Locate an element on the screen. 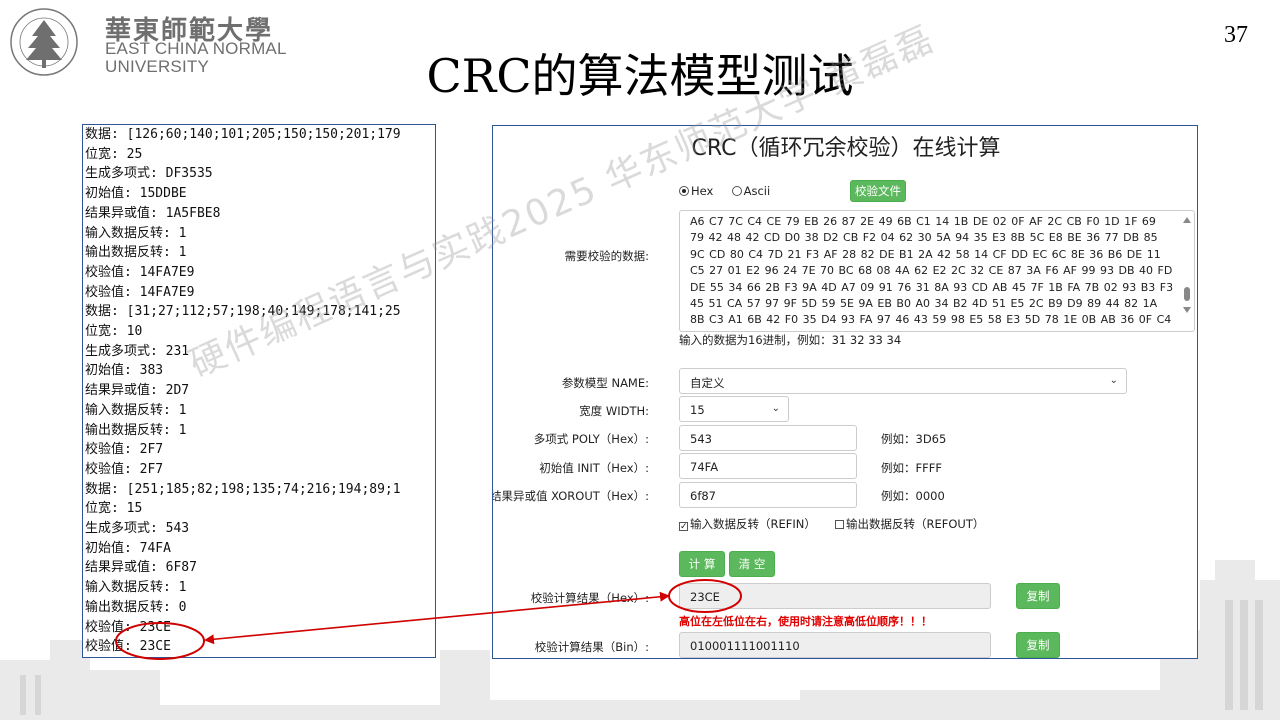 Image resolution: width=1280 pixels, height=720 pixels. poly-label: 多项式 POLY（Hex）: is located at coordinates (591, 439).